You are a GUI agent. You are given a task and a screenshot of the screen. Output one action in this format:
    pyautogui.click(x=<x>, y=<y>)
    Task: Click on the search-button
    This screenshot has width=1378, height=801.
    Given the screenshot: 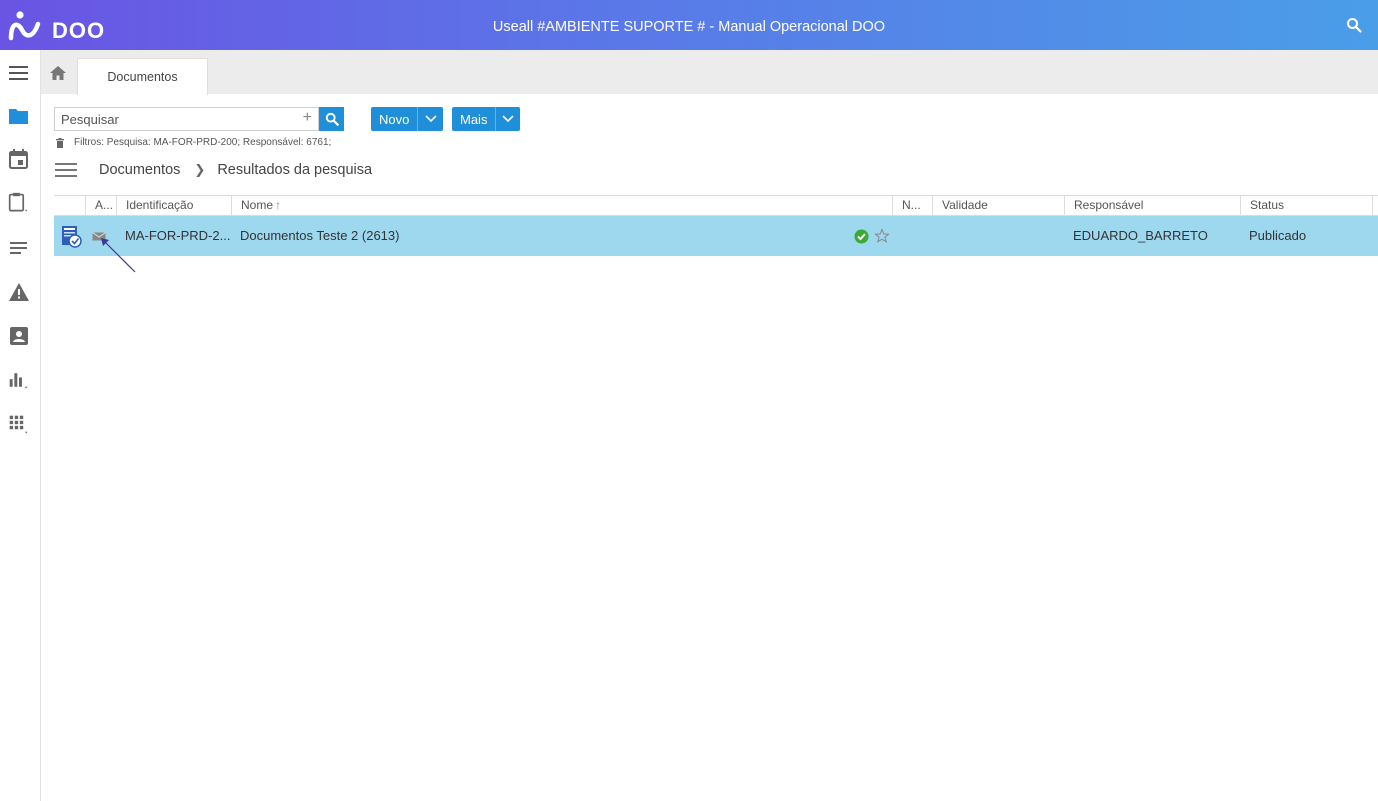 What is the action you would take?
    pyautogui.click(x=331, y=119)
    